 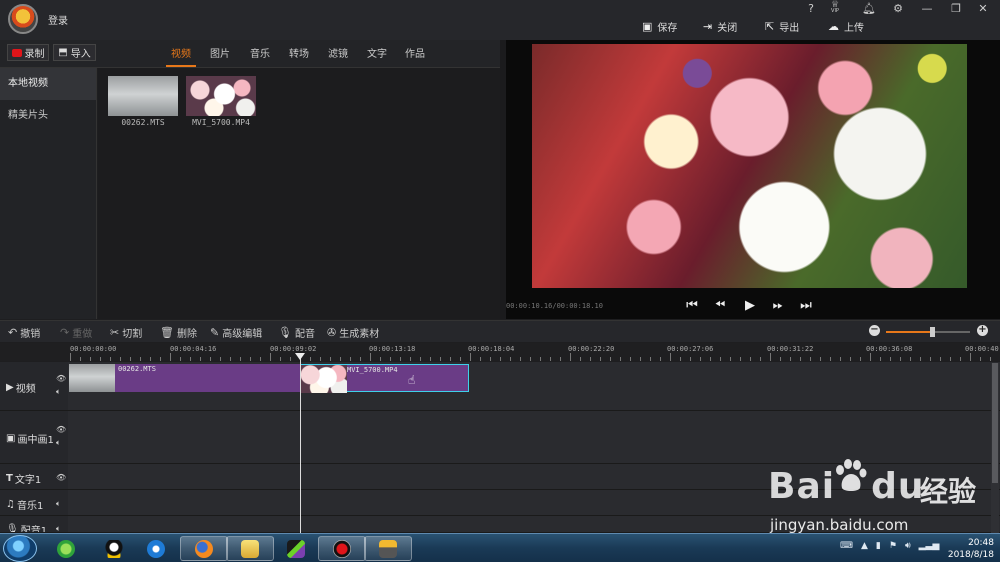 I want to click on zoom-out-icon: −, so click(x=874, y=330).